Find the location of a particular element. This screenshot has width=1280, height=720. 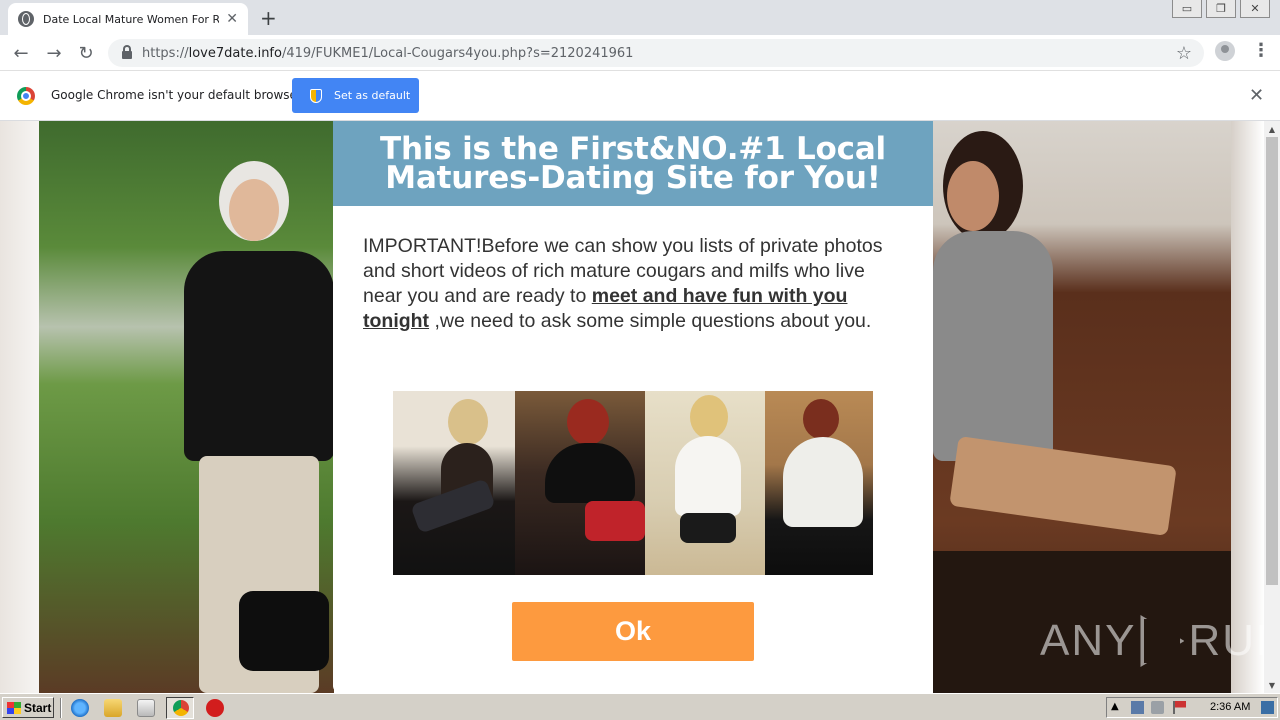

restore-button: ❐ is located at coordinates (1221, 9).